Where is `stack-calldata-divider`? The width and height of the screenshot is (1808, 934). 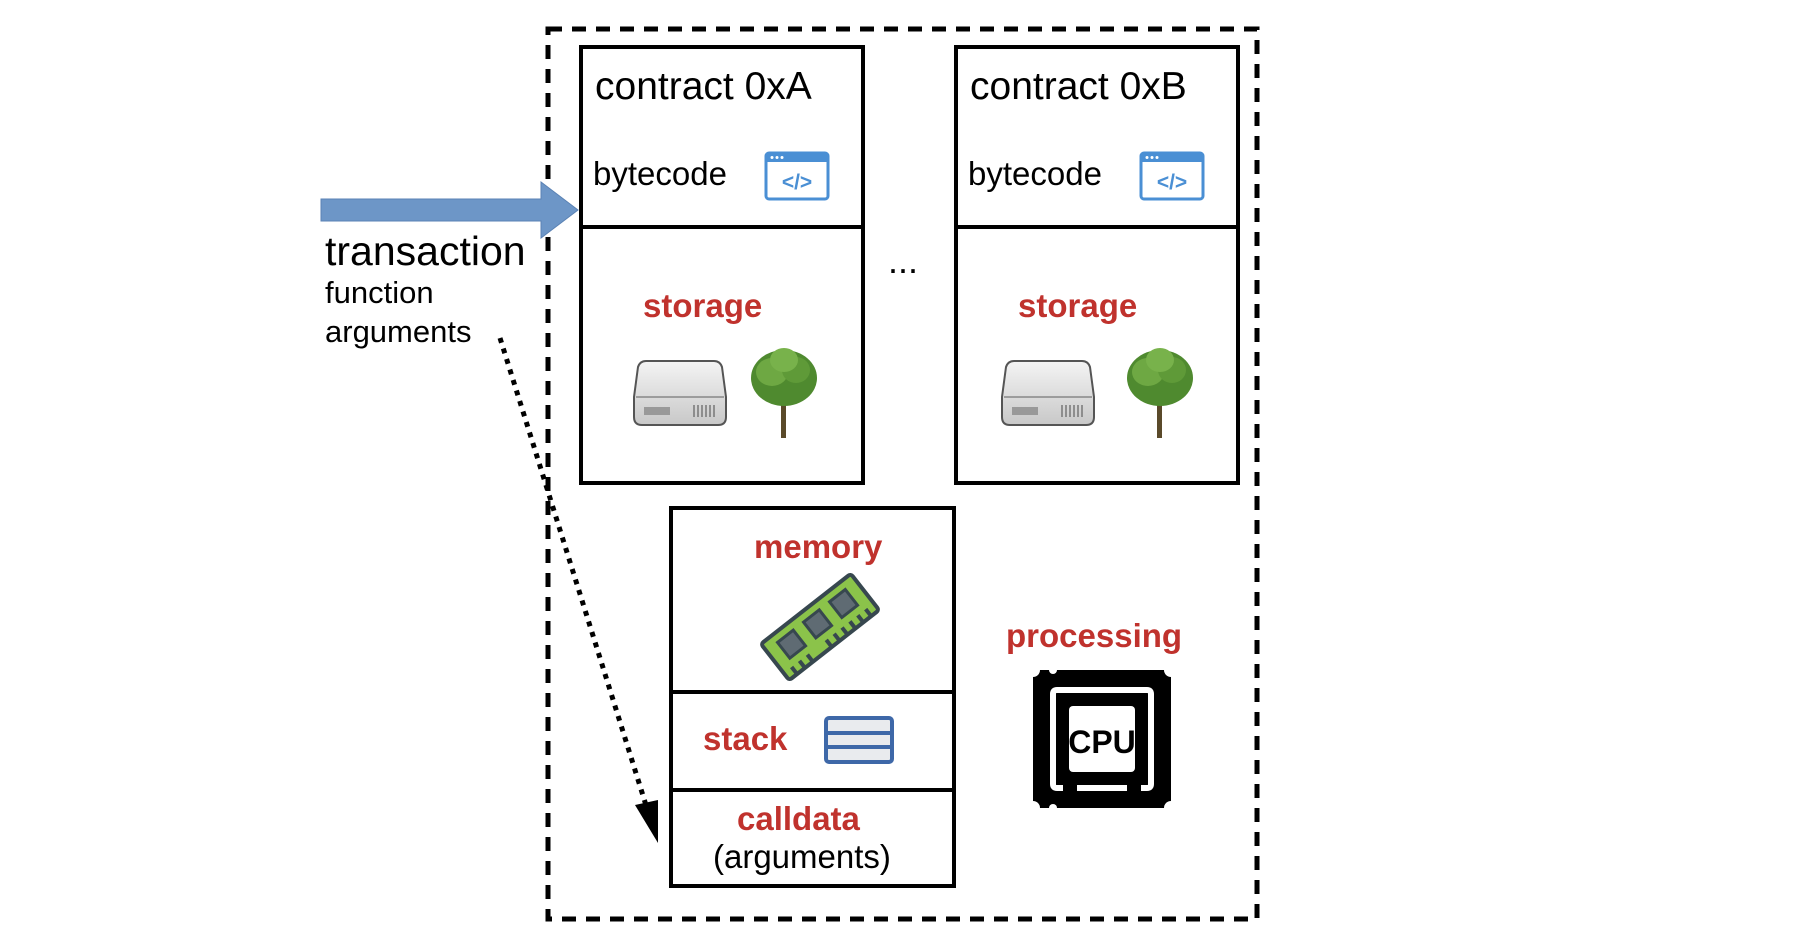
stack-calldata-divider is located at coordinates (812, 790).